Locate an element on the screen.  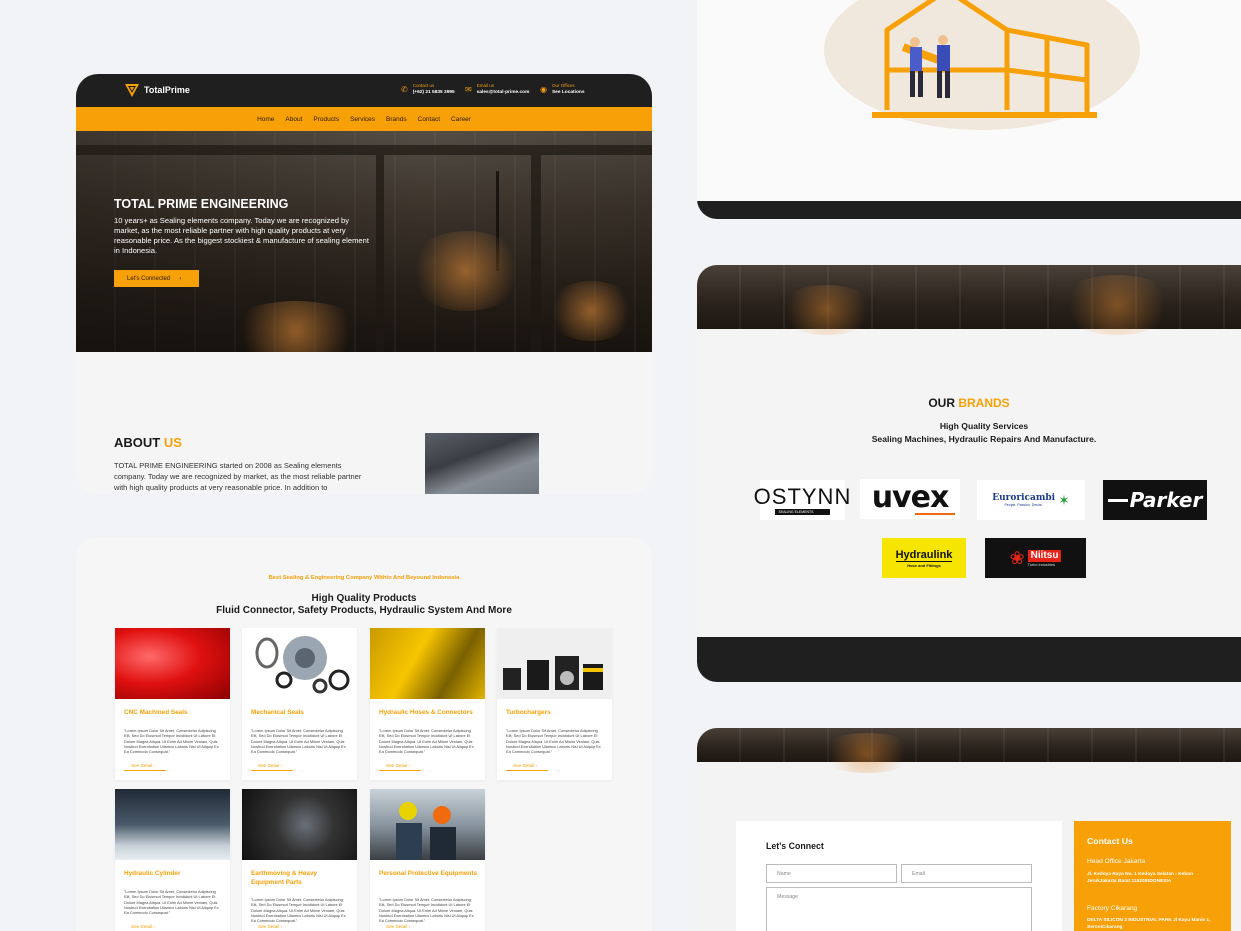
ostynn-wordmark: OSTYNN is located at coordinates (802, 496).